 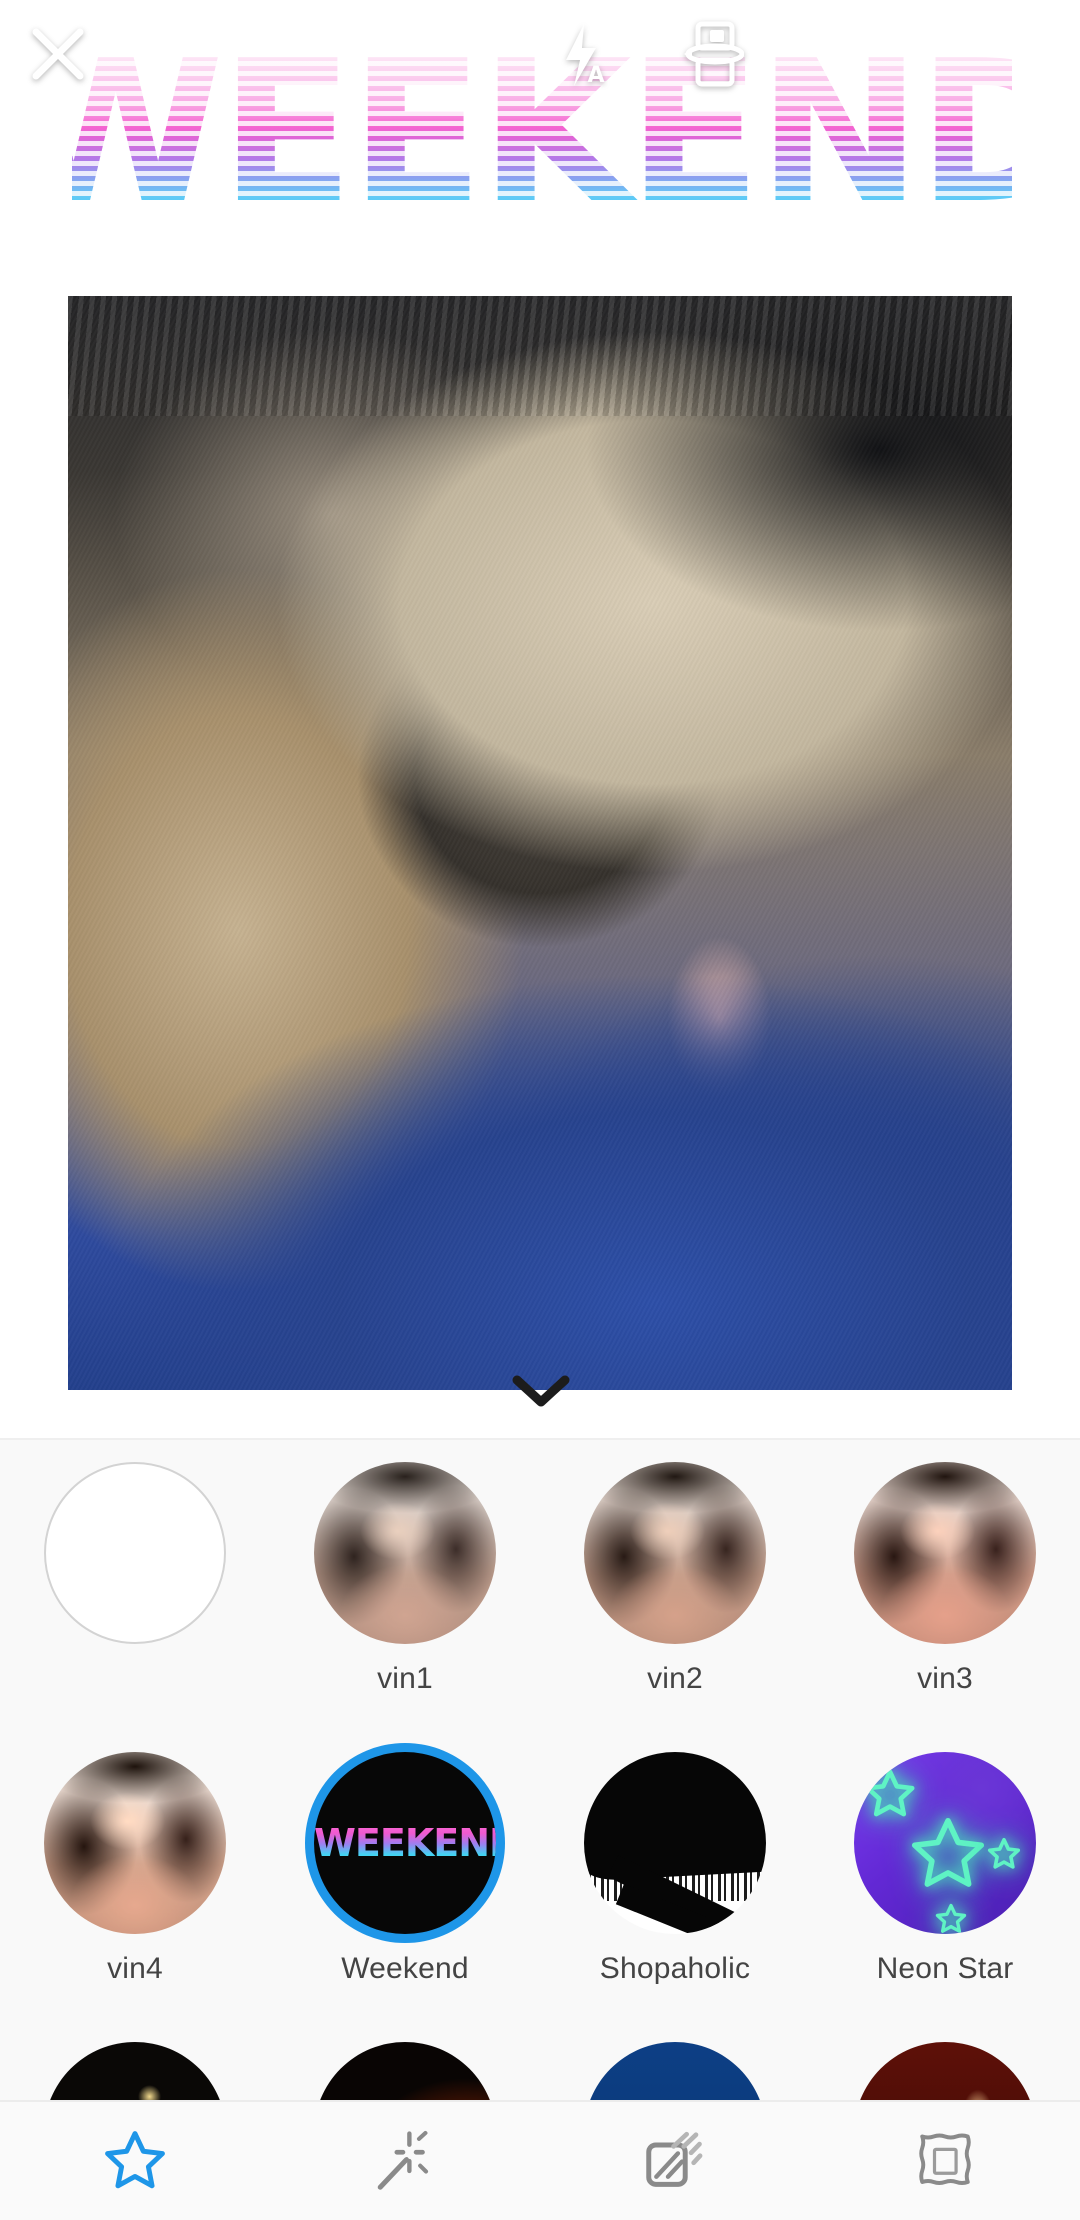 I want to click on filter-item-shopaholic: Shopaholic, so click(x=675, y=1875).